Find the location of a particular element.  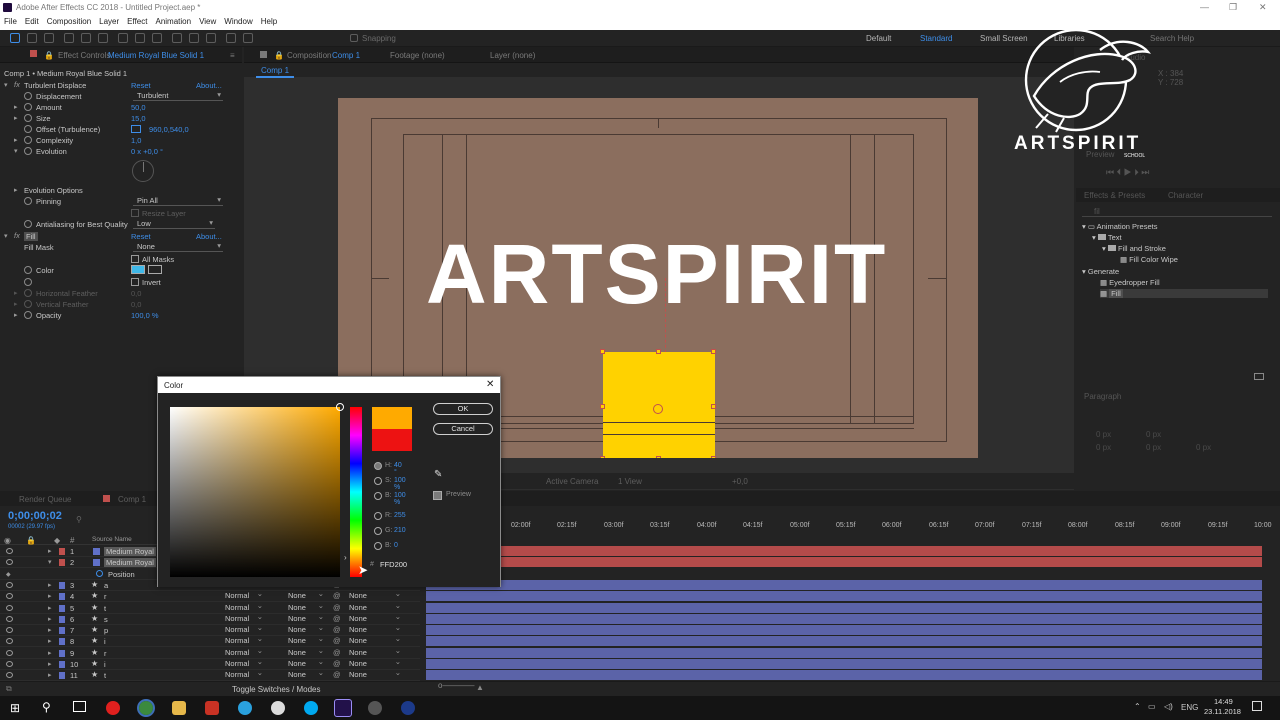

hex-input: FFD200 is located at coordinates (399, 565).